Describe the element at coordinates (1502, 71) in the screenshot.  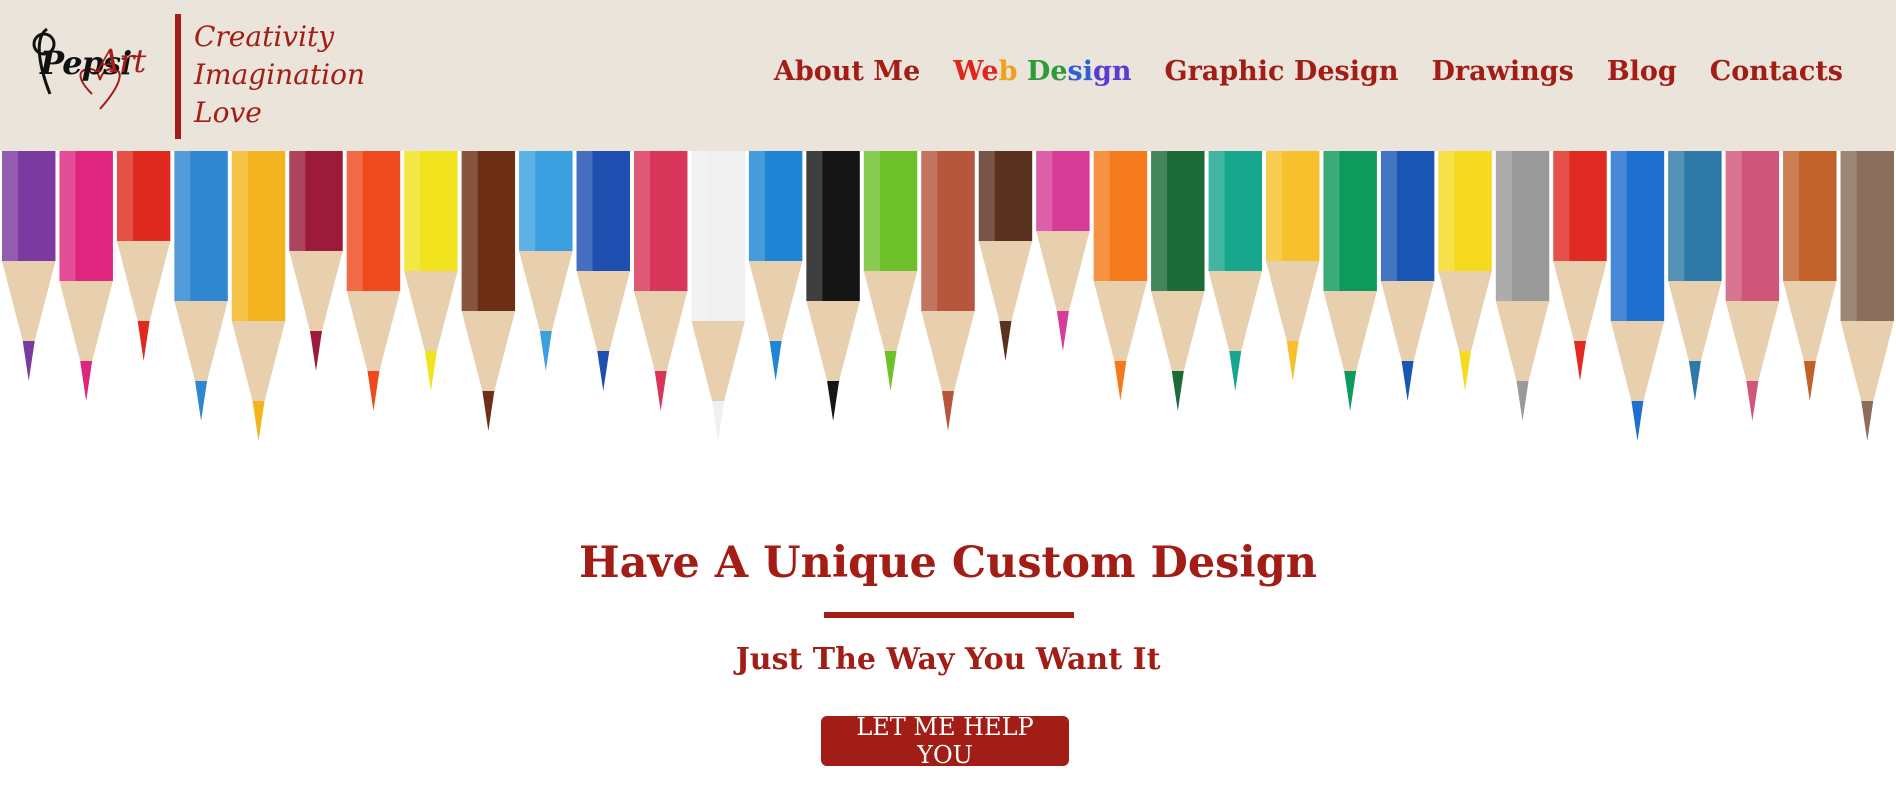
I see `nav-item-drawings: Drawings` at that location.